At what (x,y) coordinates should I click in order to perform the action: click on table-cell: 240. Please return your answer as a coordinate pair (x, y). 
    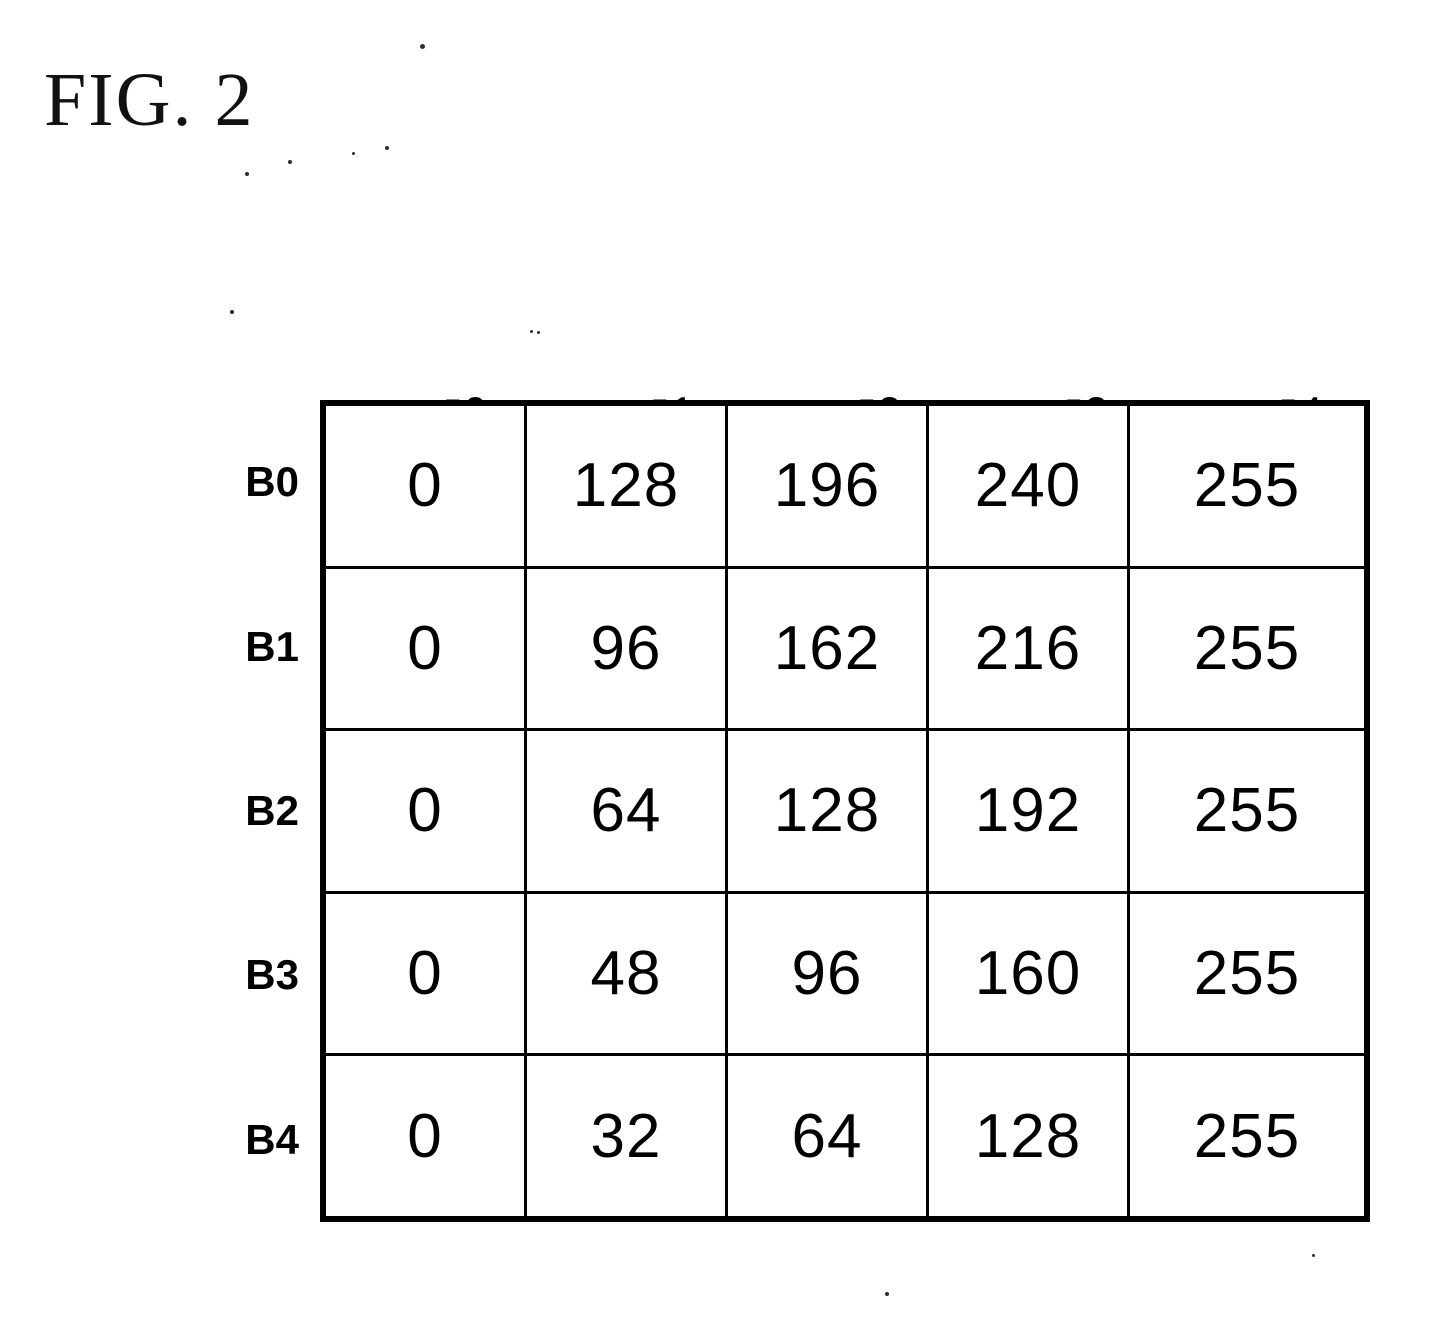
    Looking at the image, I should click on (1029, 486).